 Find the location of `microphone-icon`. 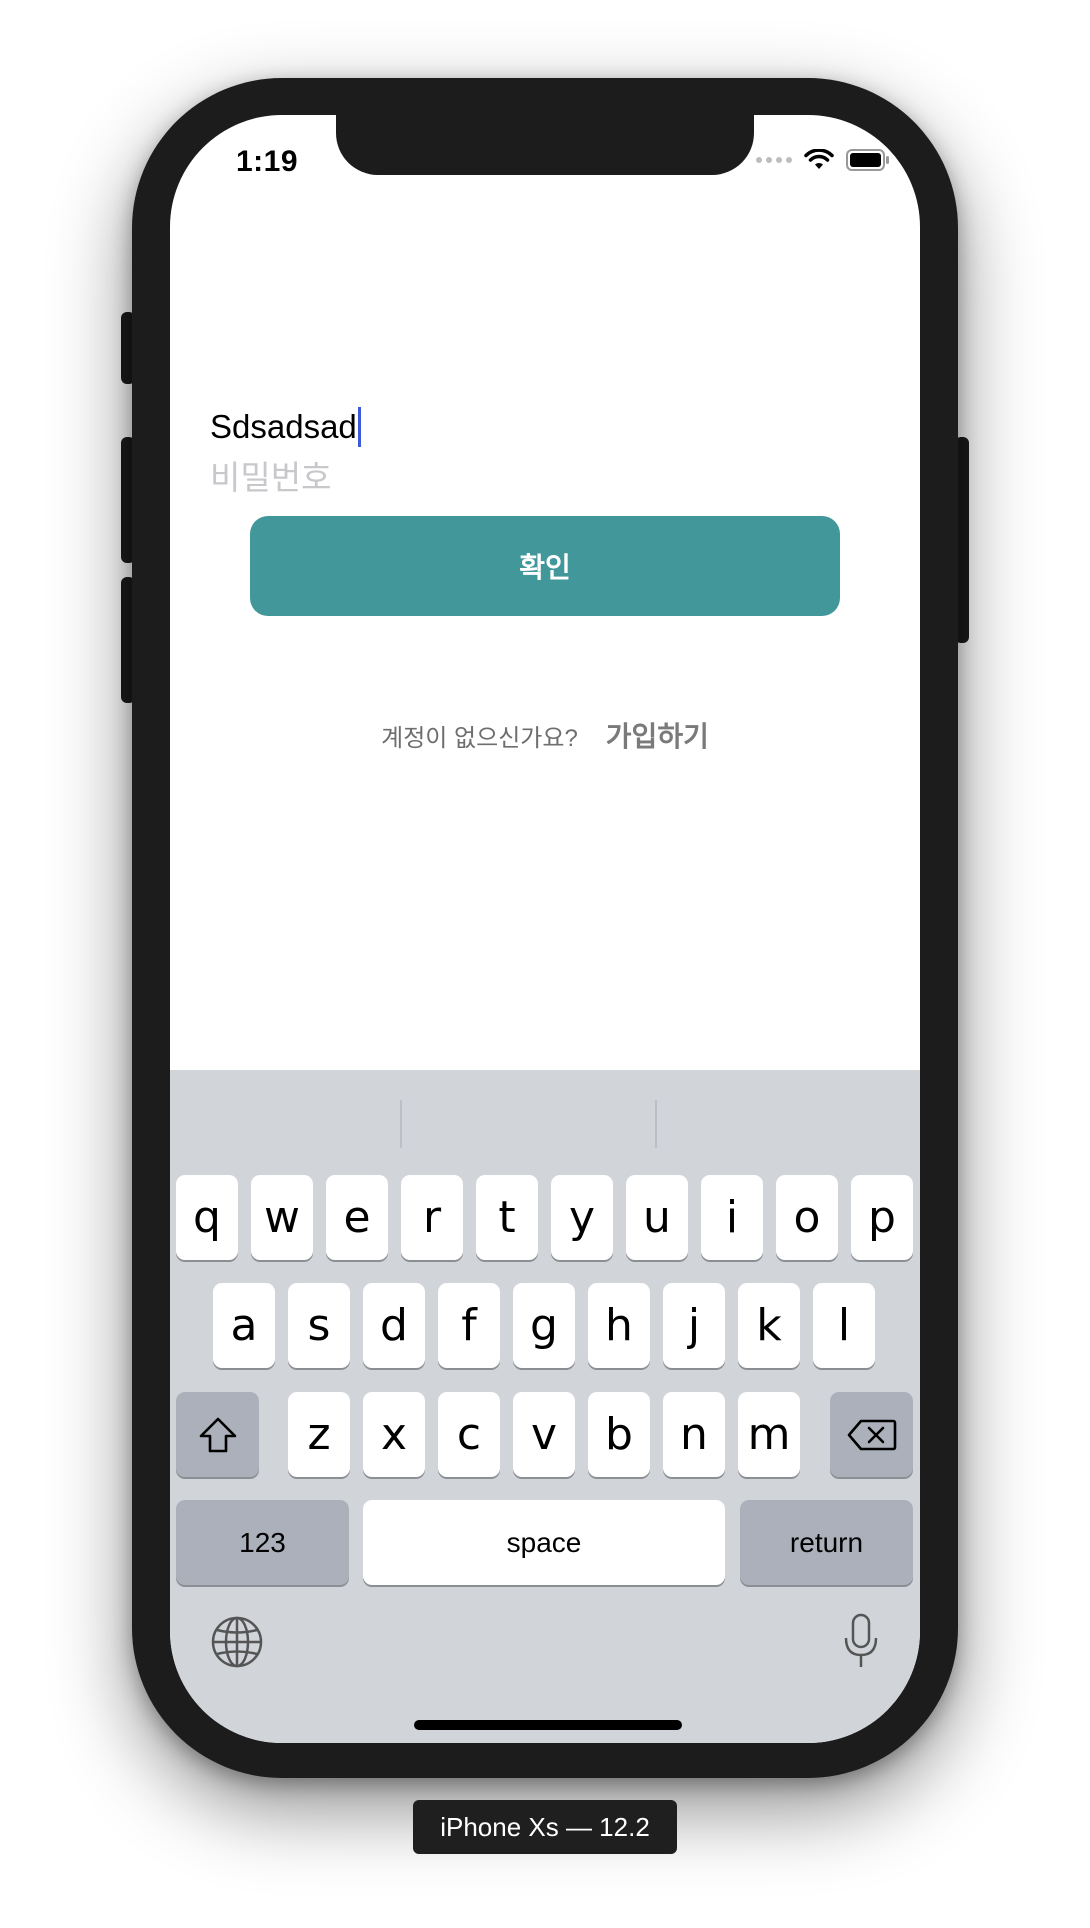

microphone-icon is located at coordinates (861, 1641).